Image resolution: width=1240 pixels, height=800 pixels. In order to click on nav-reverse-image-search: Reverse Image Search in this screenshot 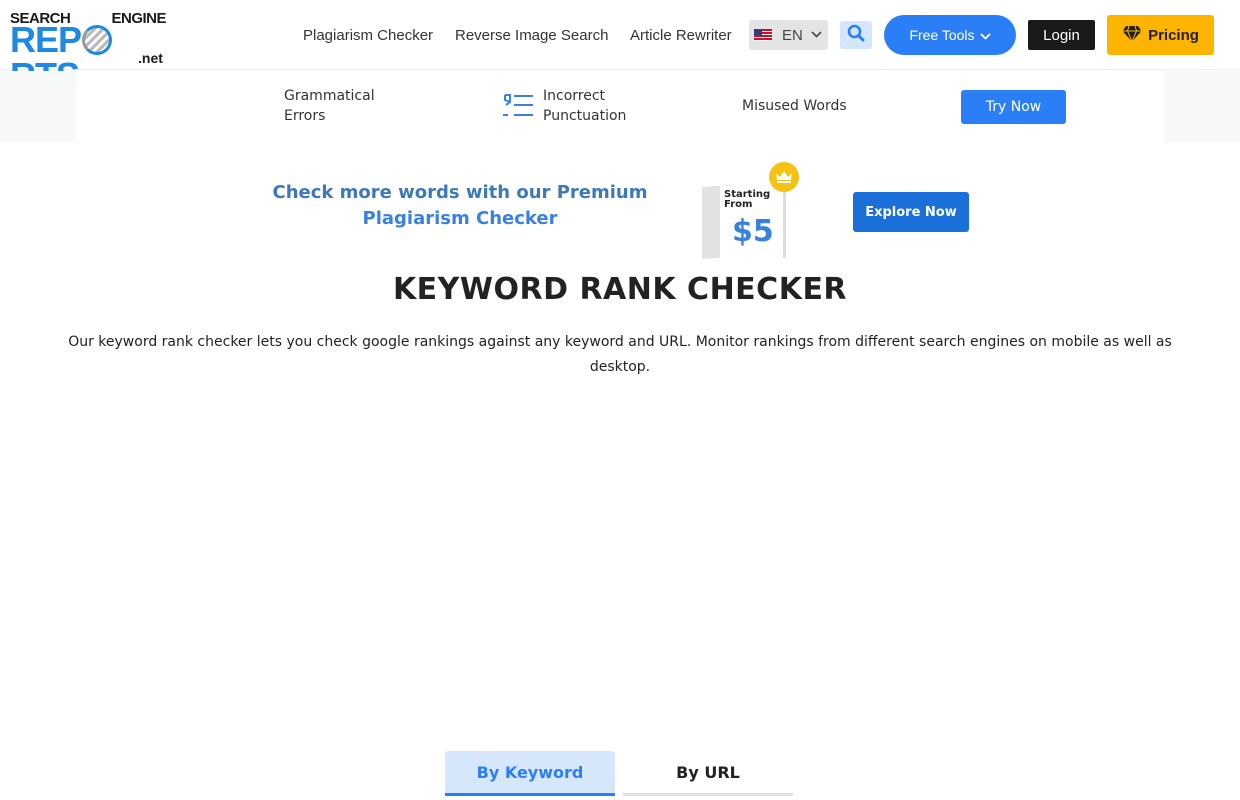, I will do `click(531, 35)`.